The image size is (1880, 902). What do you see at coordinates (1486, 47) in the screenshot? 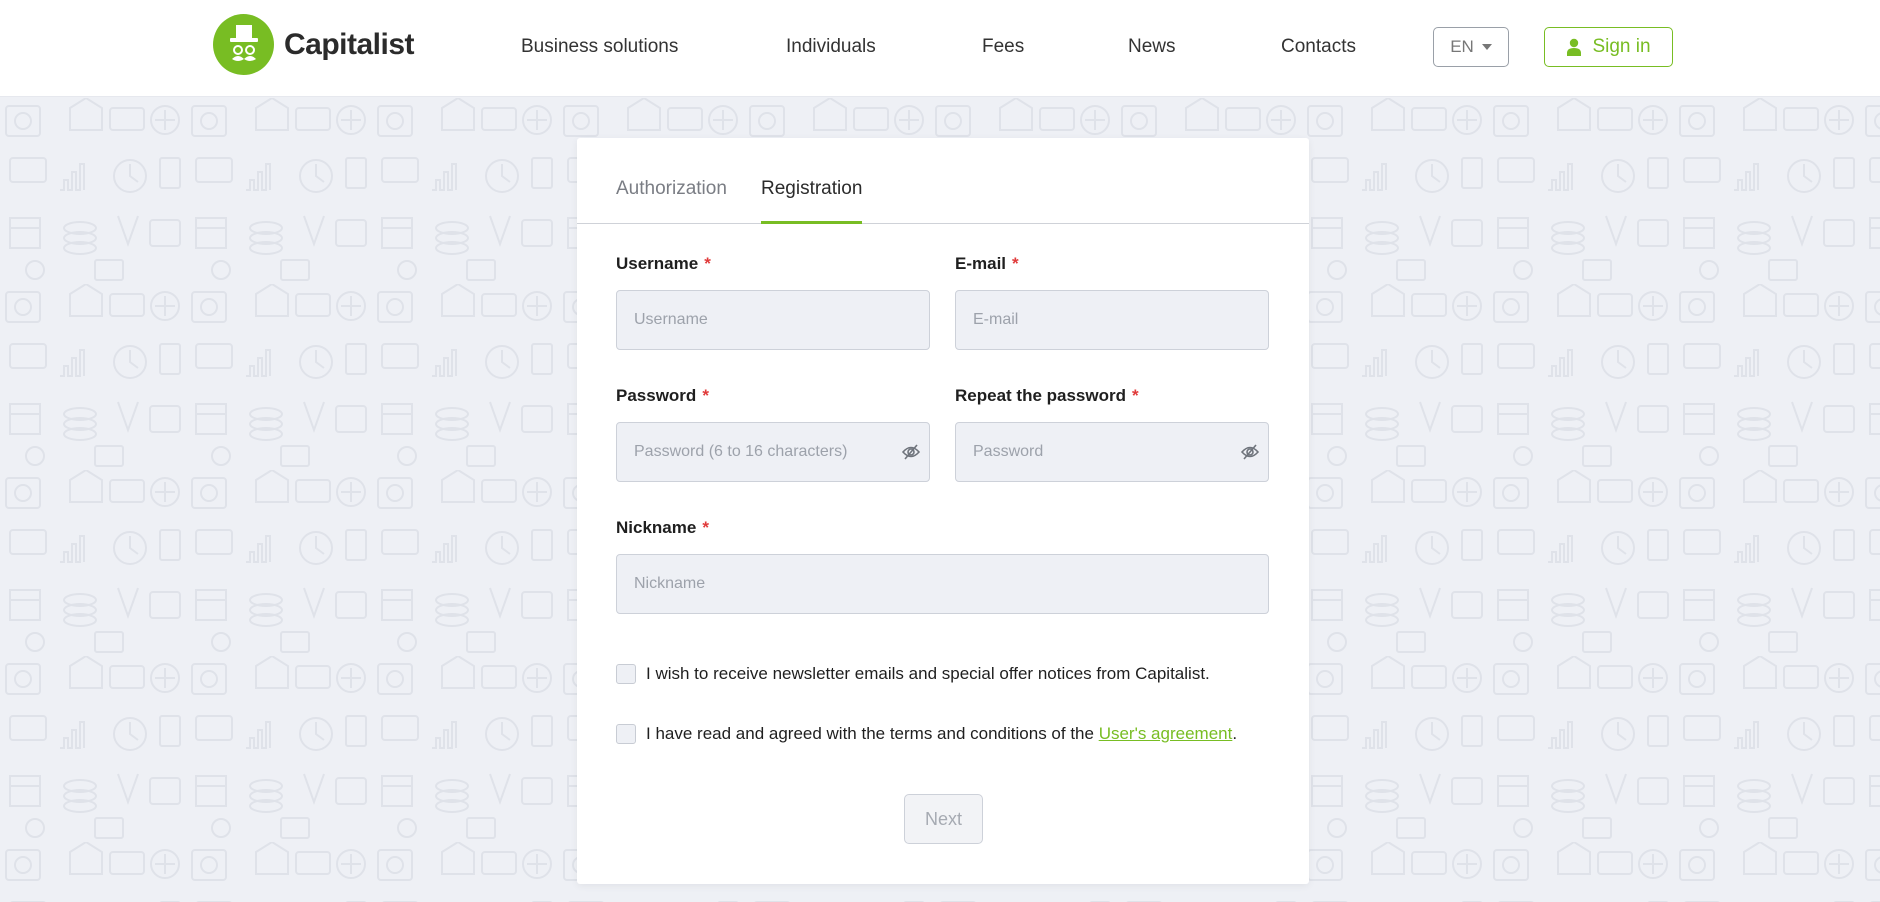
I see `caret-down-icon` at bounding box center [1486, 47].